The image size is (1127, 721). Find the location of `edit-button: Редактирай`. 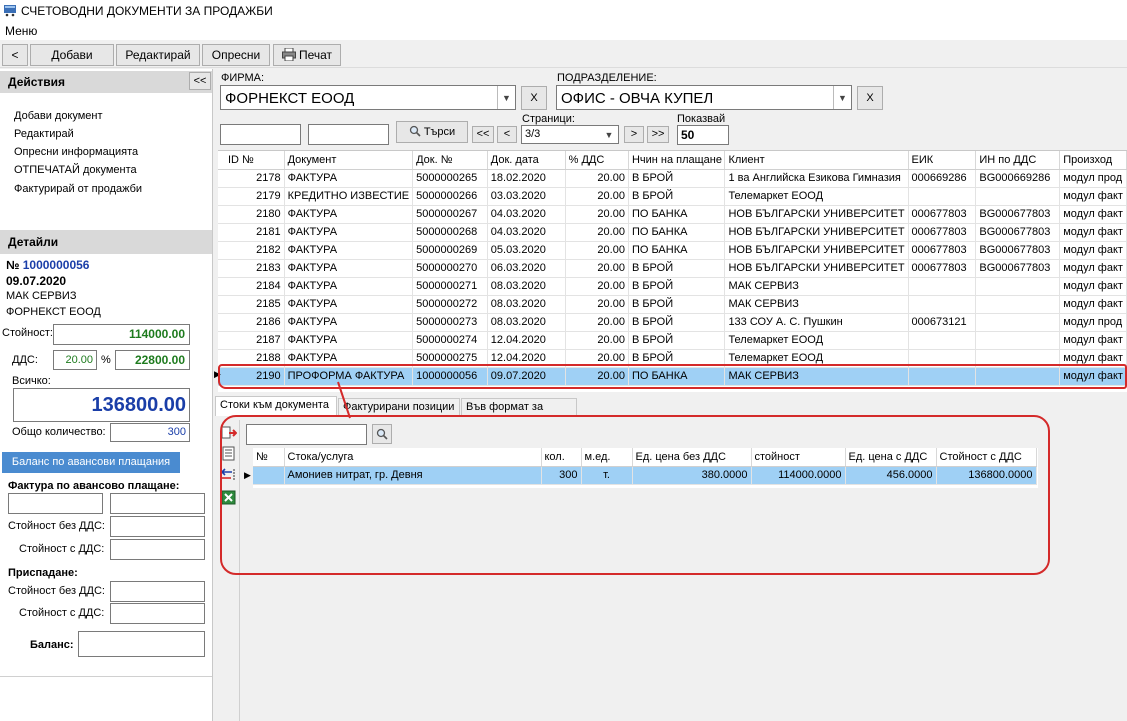

edit-button: Редактирай is located at coordinates (158, 55).